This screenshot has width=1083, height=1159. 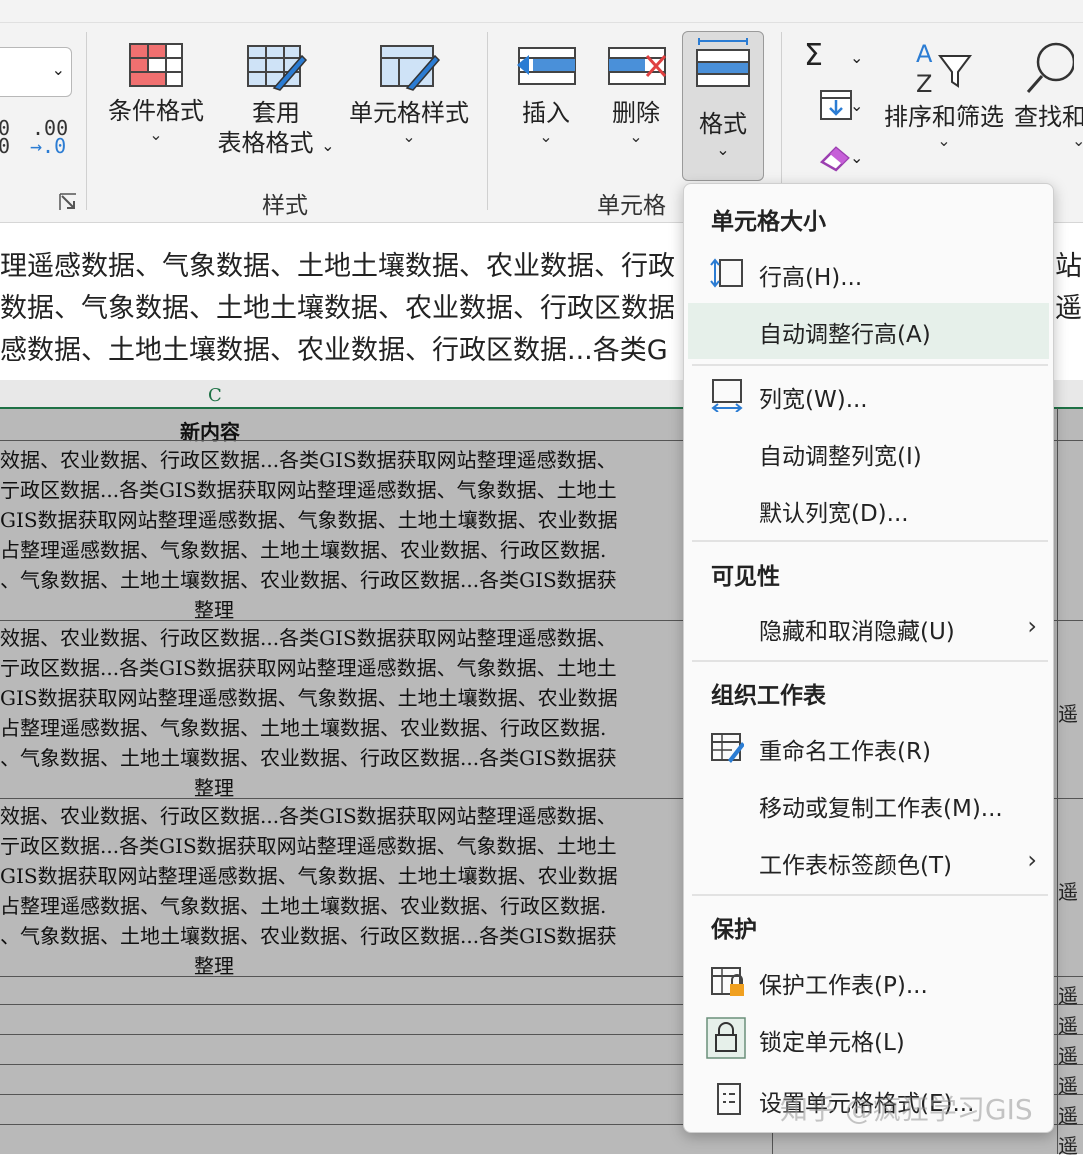 What do you see at coordinates (1048, 117) in the screenshot?
I see `find-select-label: 查找和` at bounding box center [1048, 117].